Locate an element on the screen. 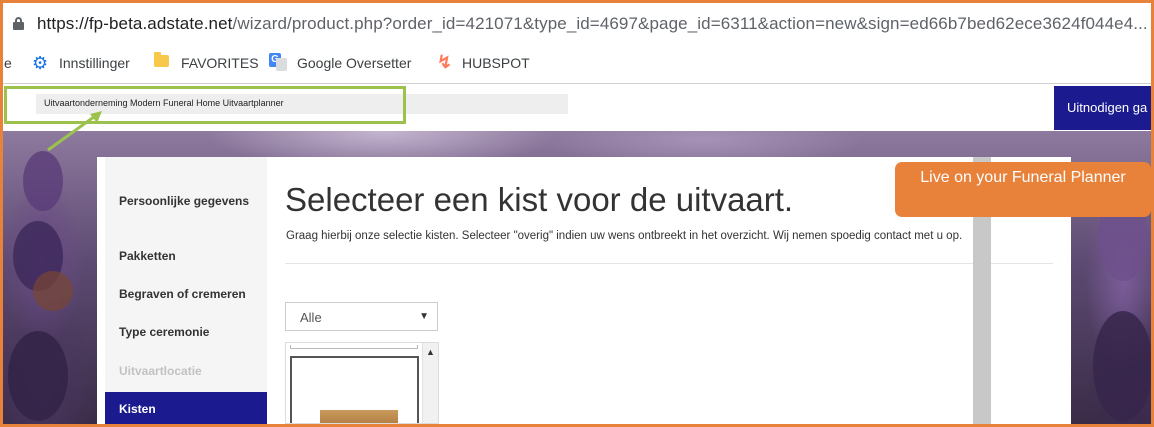  filter-select-value: Alle is located at coordinates (311, 317).